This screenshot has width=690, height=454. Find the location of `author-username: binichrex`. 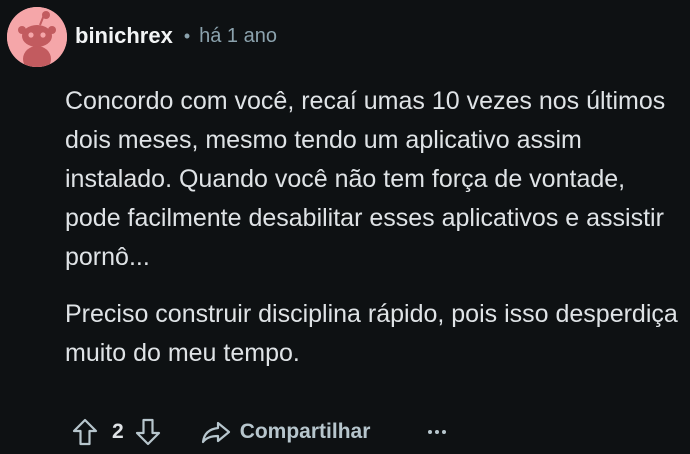

author-username: binichrex is located at coordinates (124, 36).